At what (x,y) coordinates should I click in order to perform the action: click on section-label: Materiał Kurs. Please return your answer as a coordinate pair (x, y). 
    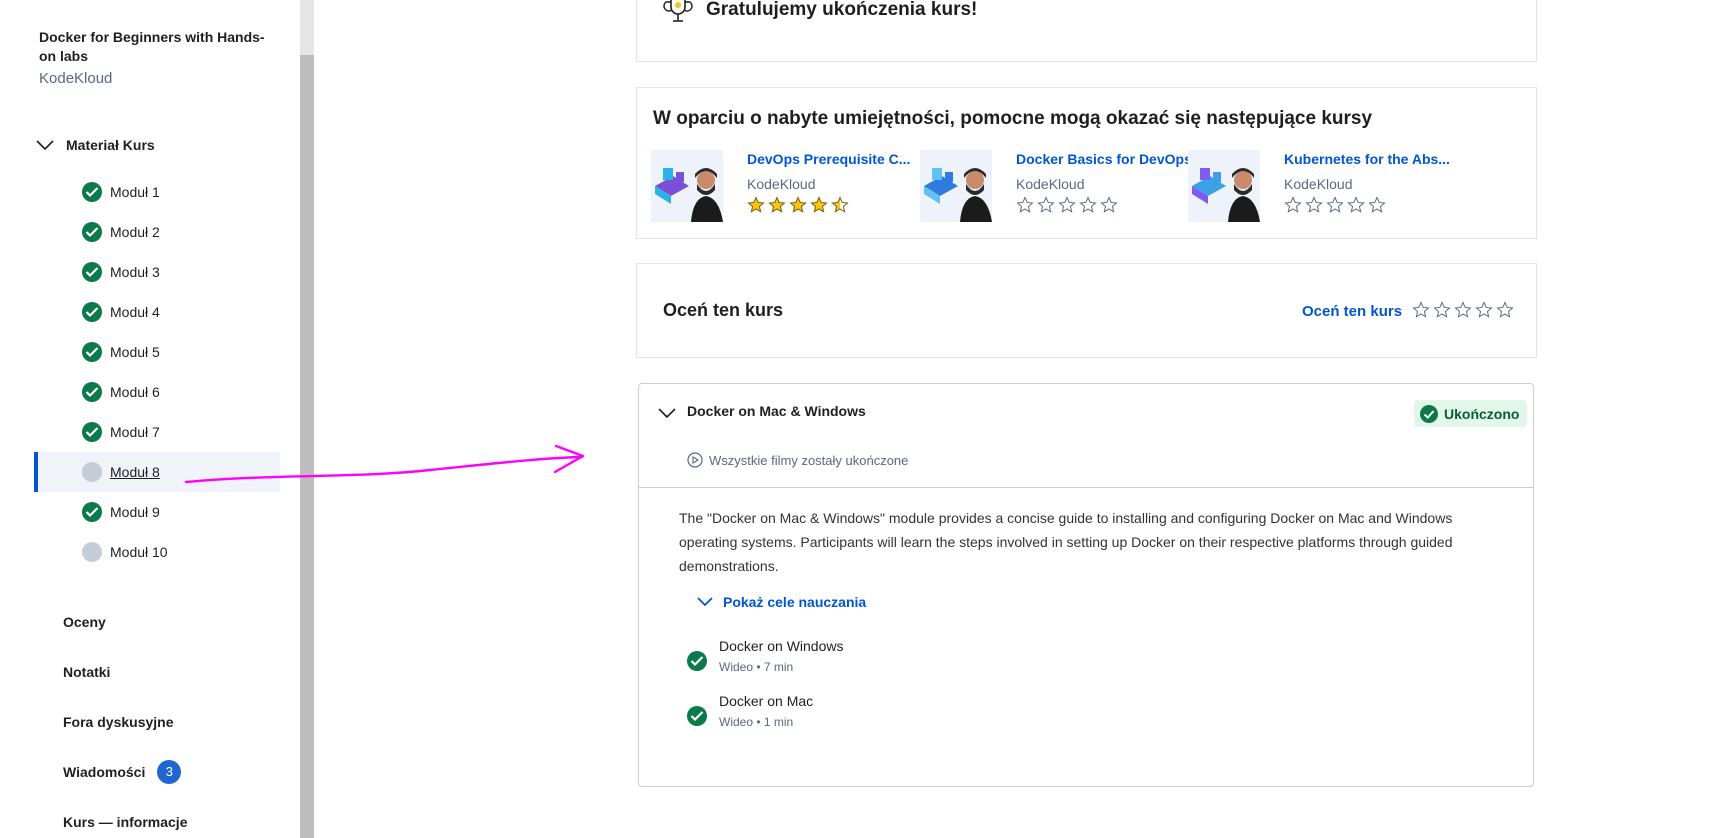
    Looking at the image, I should click on (110, 145).